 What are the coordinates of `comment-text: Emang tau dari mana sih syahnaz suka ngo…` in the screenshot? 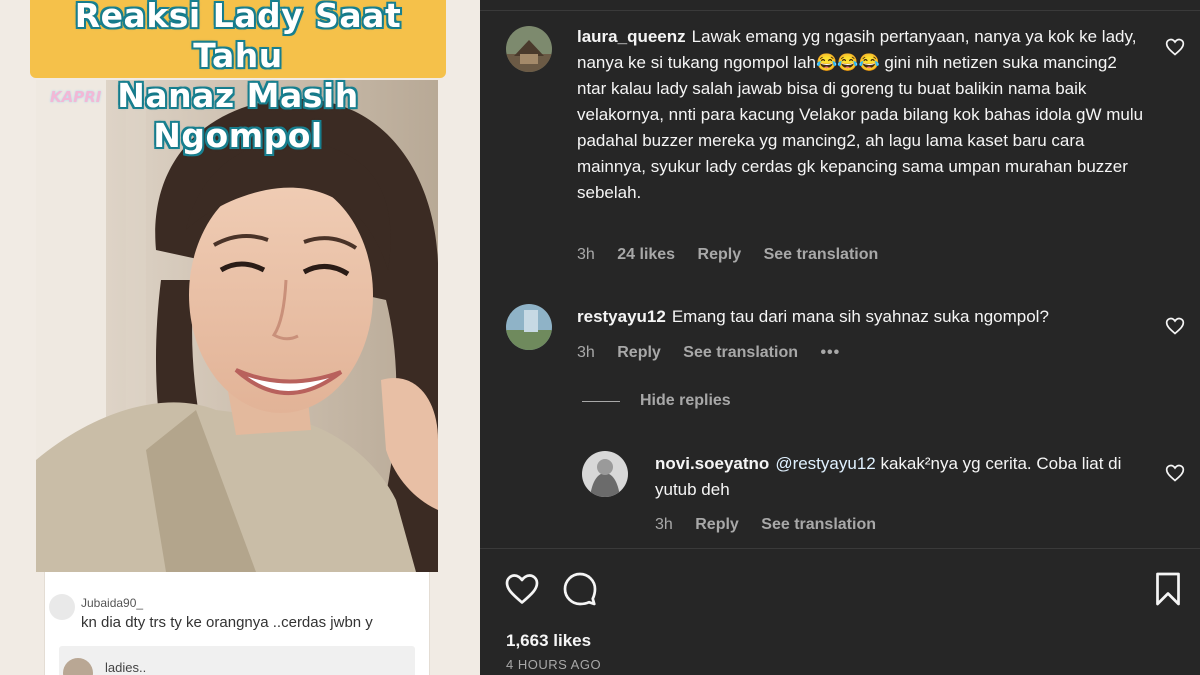 It's located at (860, 316).